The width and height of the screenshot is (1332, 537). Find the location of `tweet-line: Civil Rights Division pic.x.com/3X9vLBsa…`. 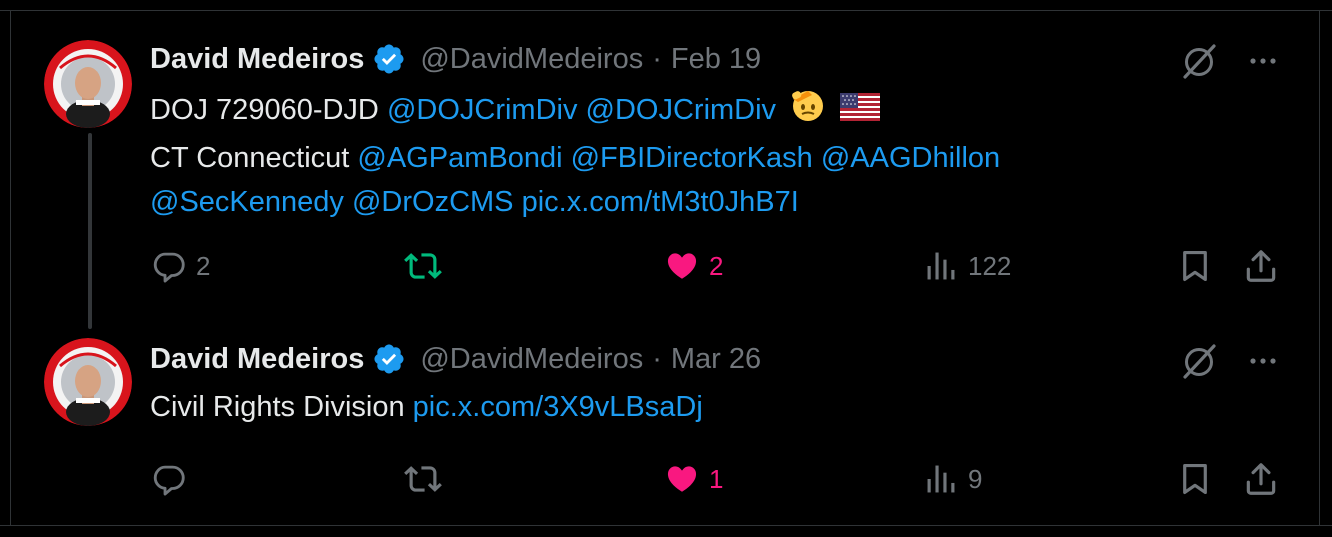

tweet-line: Civil Rights Division pic.x.com/3X9vLBsa… is located at coordinates (710, 407).